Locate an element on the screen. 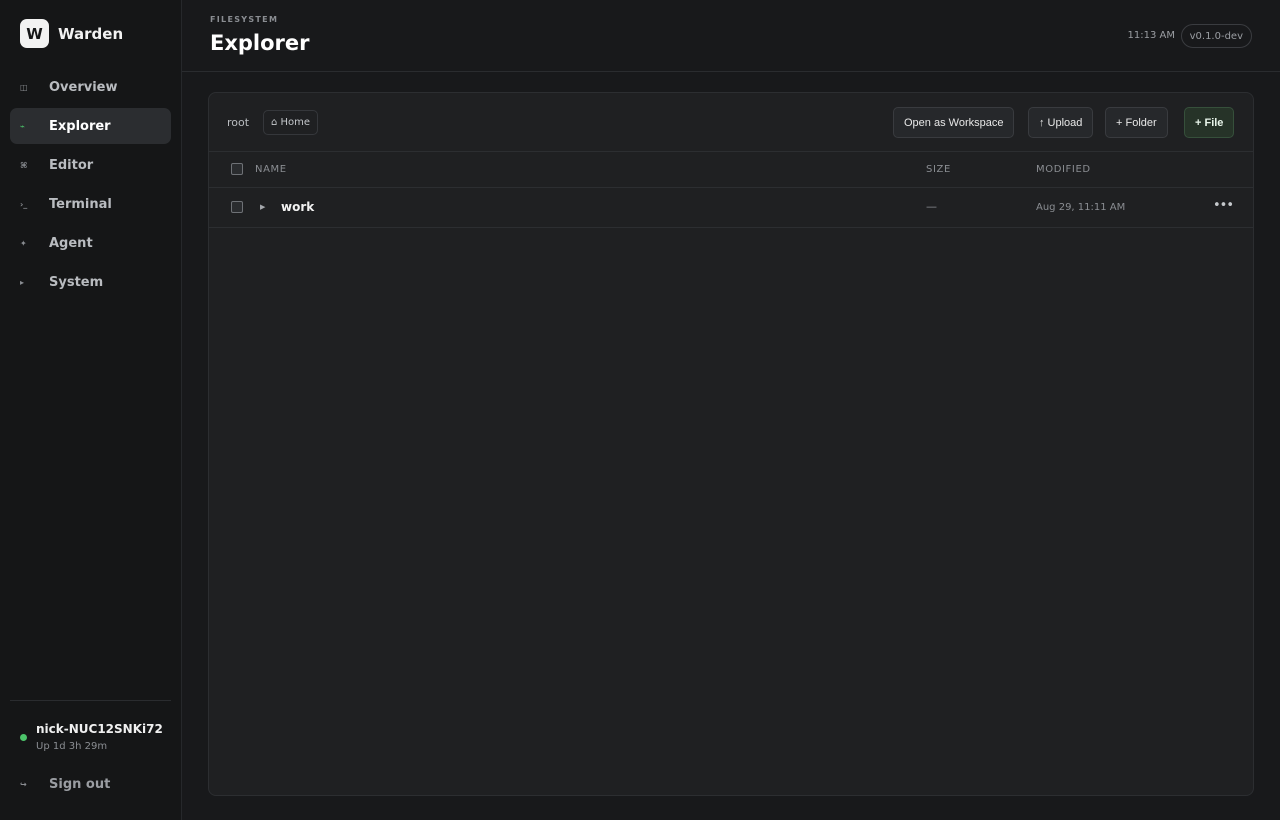 This screenshot has height=820, width=1280. upload-button: ↑ Upload is located at coordinates (1061, 122).